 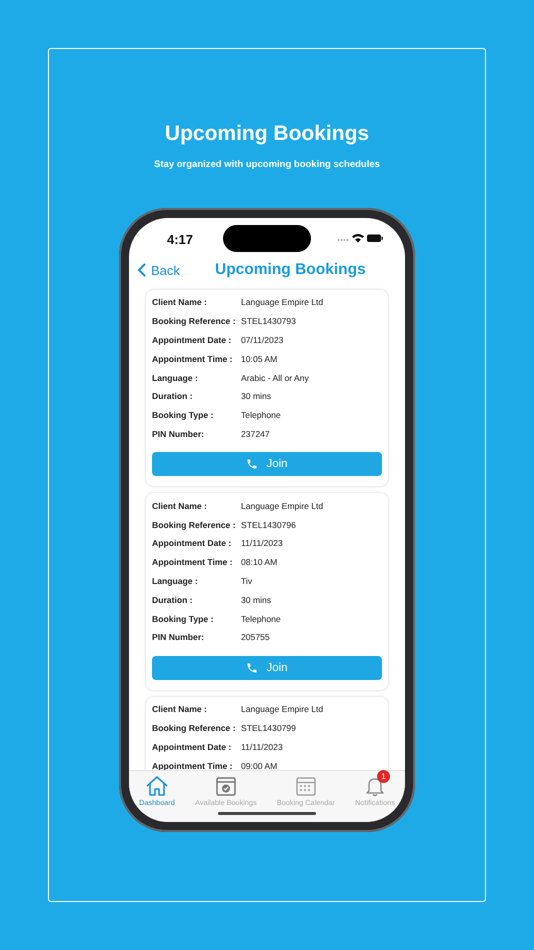 I want to click on status-time: 4:17, so click(x=180, y=239).